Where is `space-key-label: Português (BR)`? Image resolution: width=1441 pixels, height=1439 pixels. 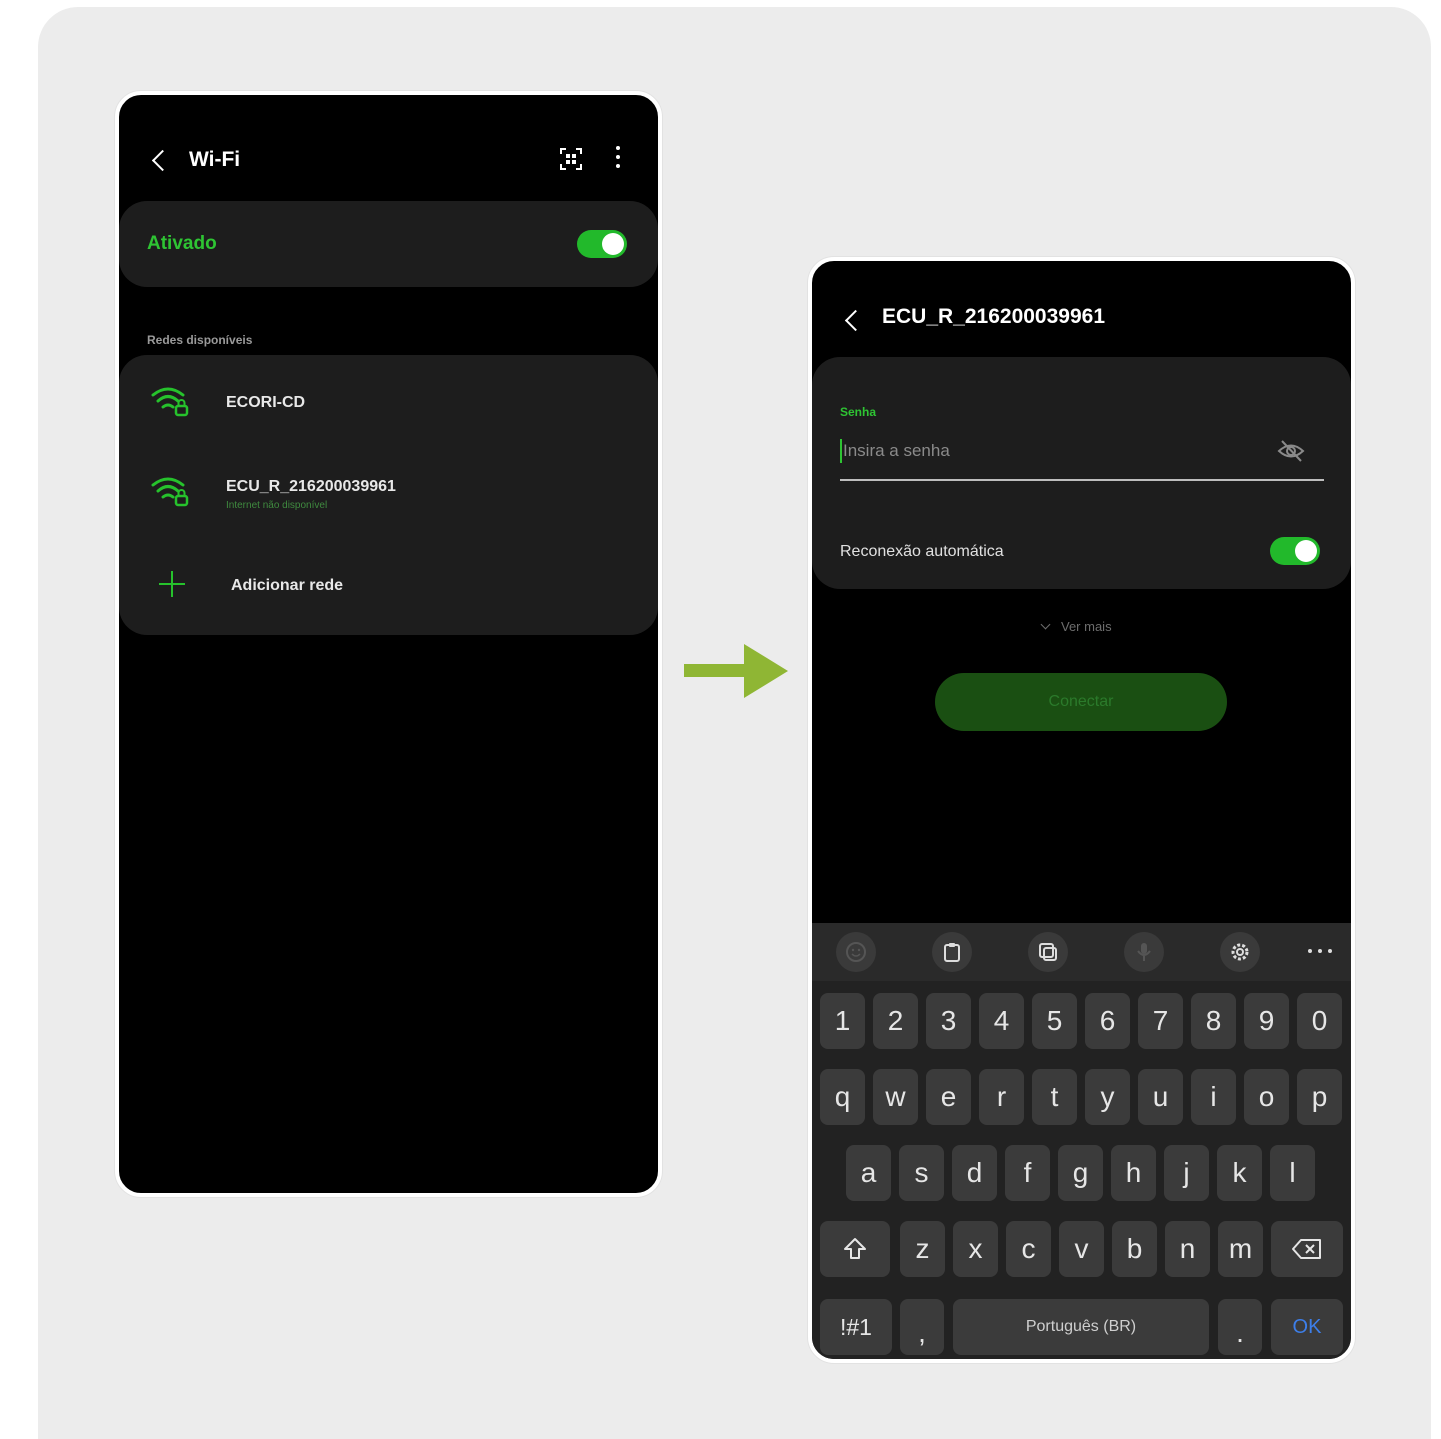 space-key-label: Português (BR) is located at coordinates (1081, 1326).